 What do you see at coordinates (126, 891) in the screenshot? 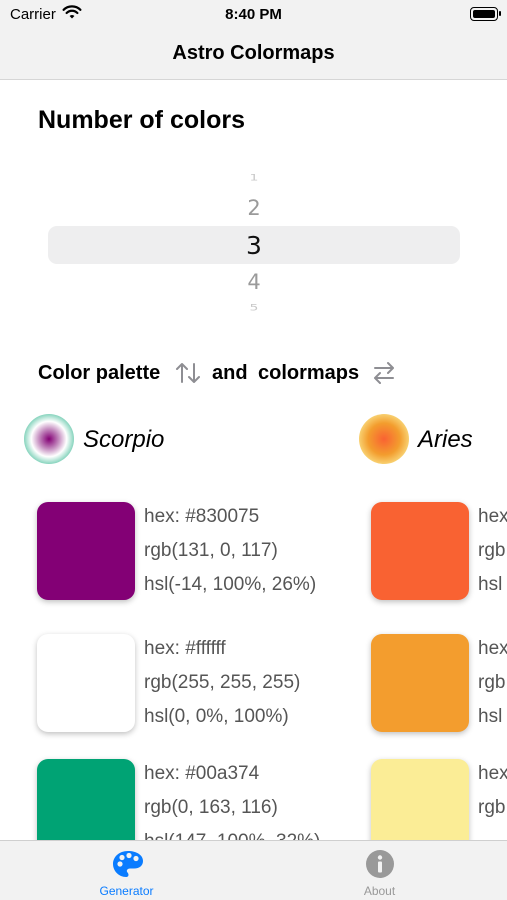
I see `tab-label: Generator` at bounding box center [126, 891].